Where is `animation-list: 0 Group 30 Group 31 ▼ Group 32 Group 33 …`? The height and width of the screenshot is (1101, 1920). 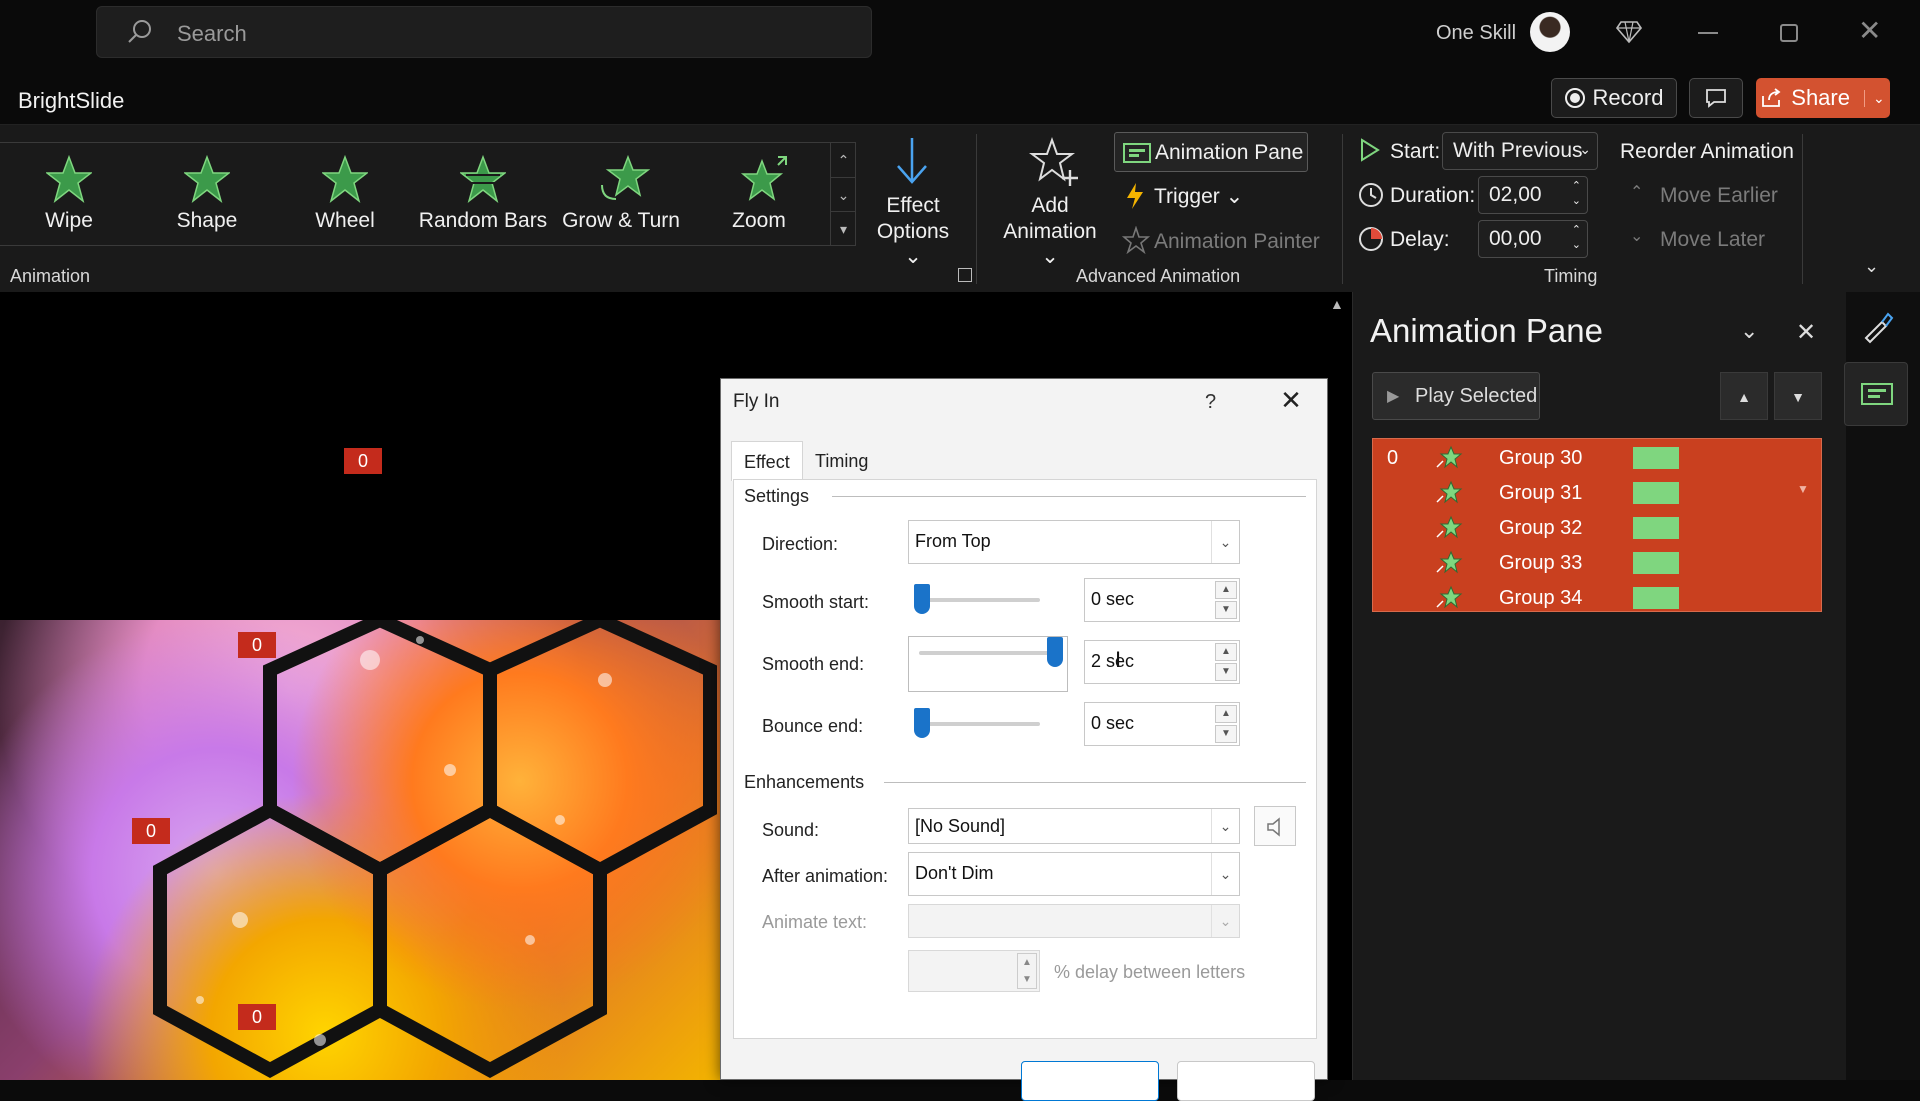 animation-list: 0 Group 30 Group 31 ▼ Group 32 Group 33 … is located at coordinates (1597, 525).